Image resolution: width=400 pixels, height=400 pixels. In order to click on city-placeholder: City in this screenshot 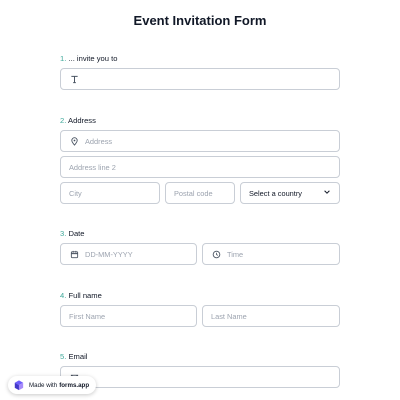, I will do `click(75, 193)`.